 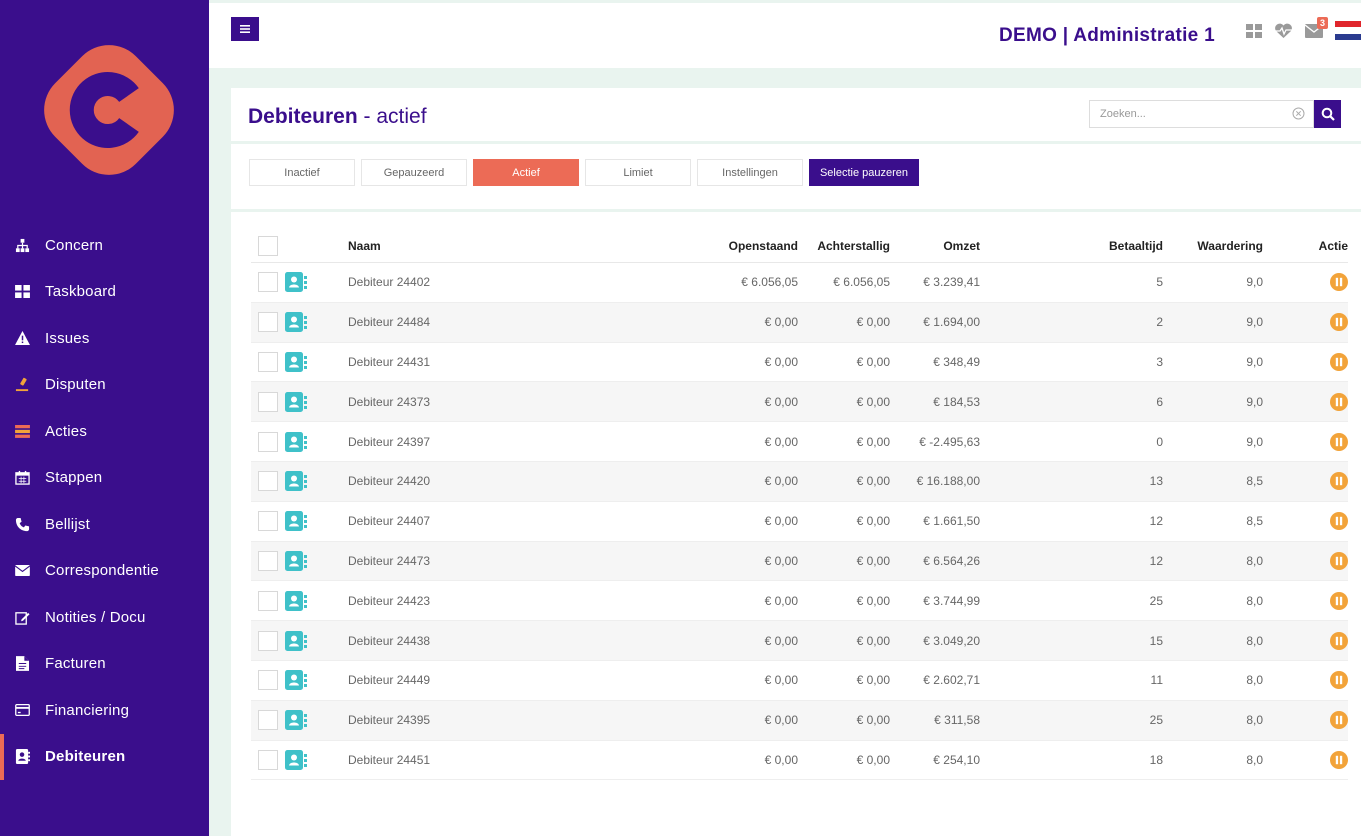 I want to click on tab-actief: Actief, so click(x=526, y=172).